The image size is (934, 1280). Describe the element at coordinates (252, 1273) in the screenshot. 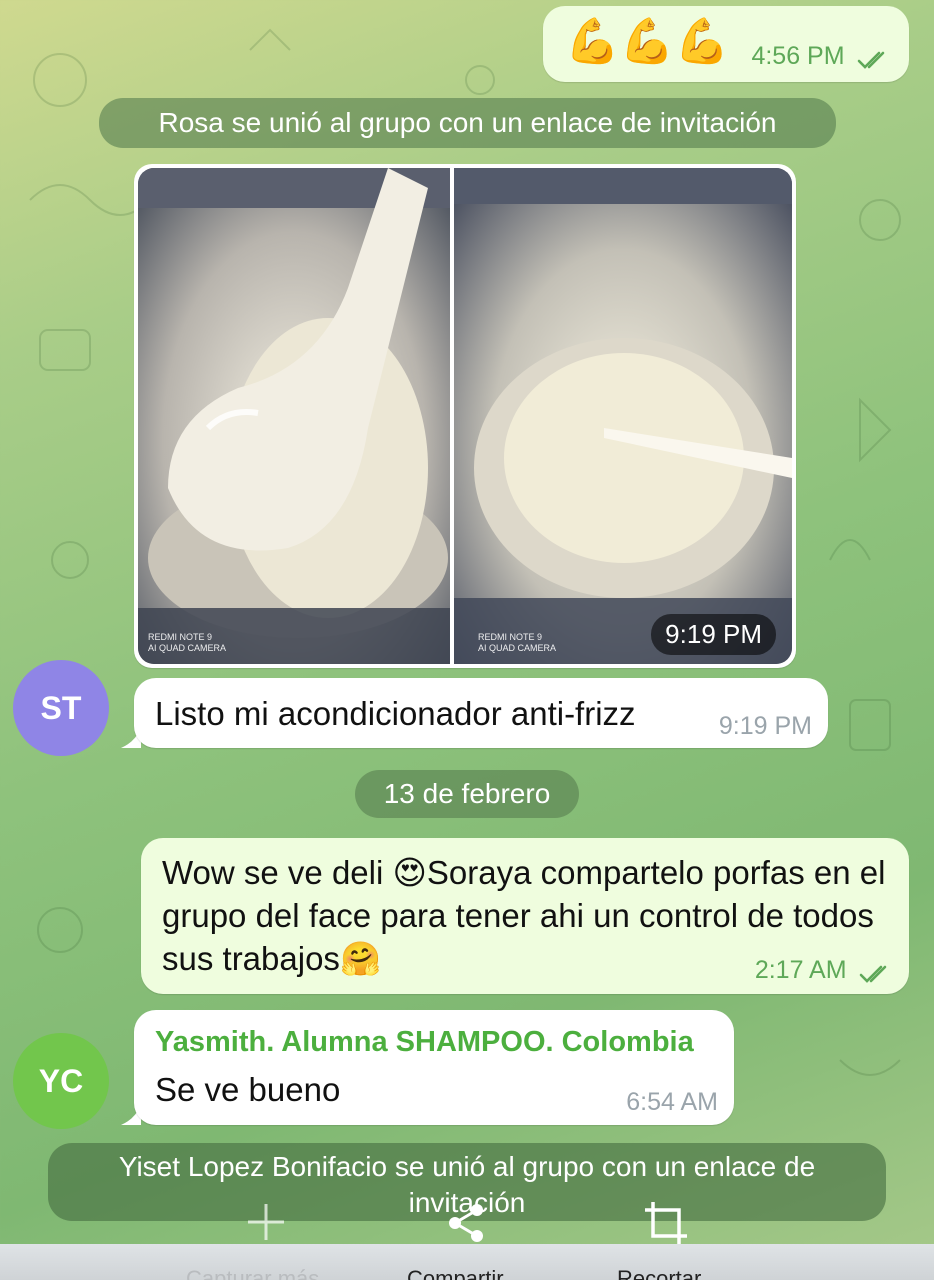

I see `capture-more-label: Capturar más` at that location.